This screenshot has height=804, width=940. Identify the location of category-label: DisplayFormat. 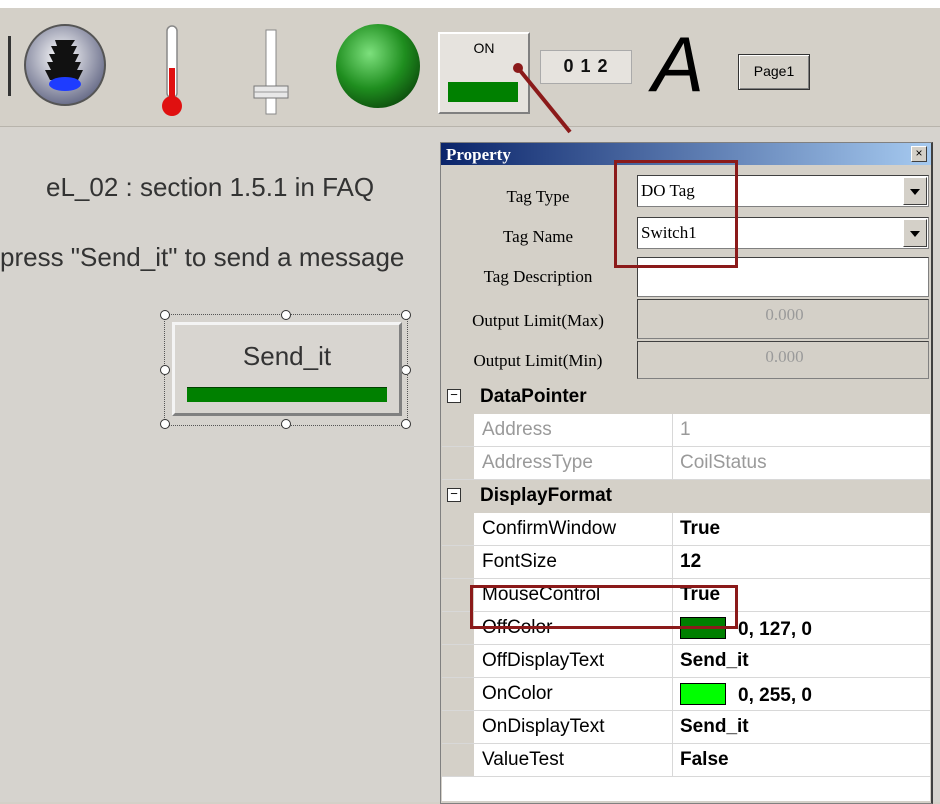
(546, 495).